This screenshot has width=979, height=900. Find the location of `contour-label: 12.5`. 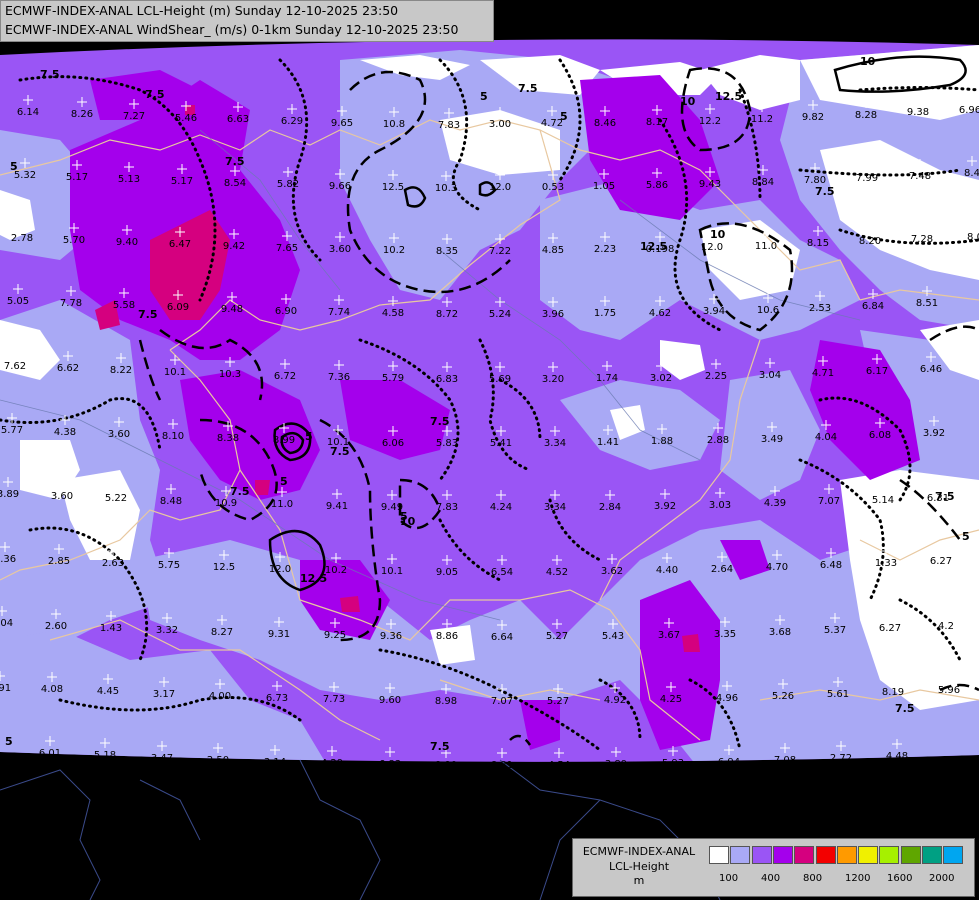

contour-label: 12.5 is located at coordinates (728, 96).